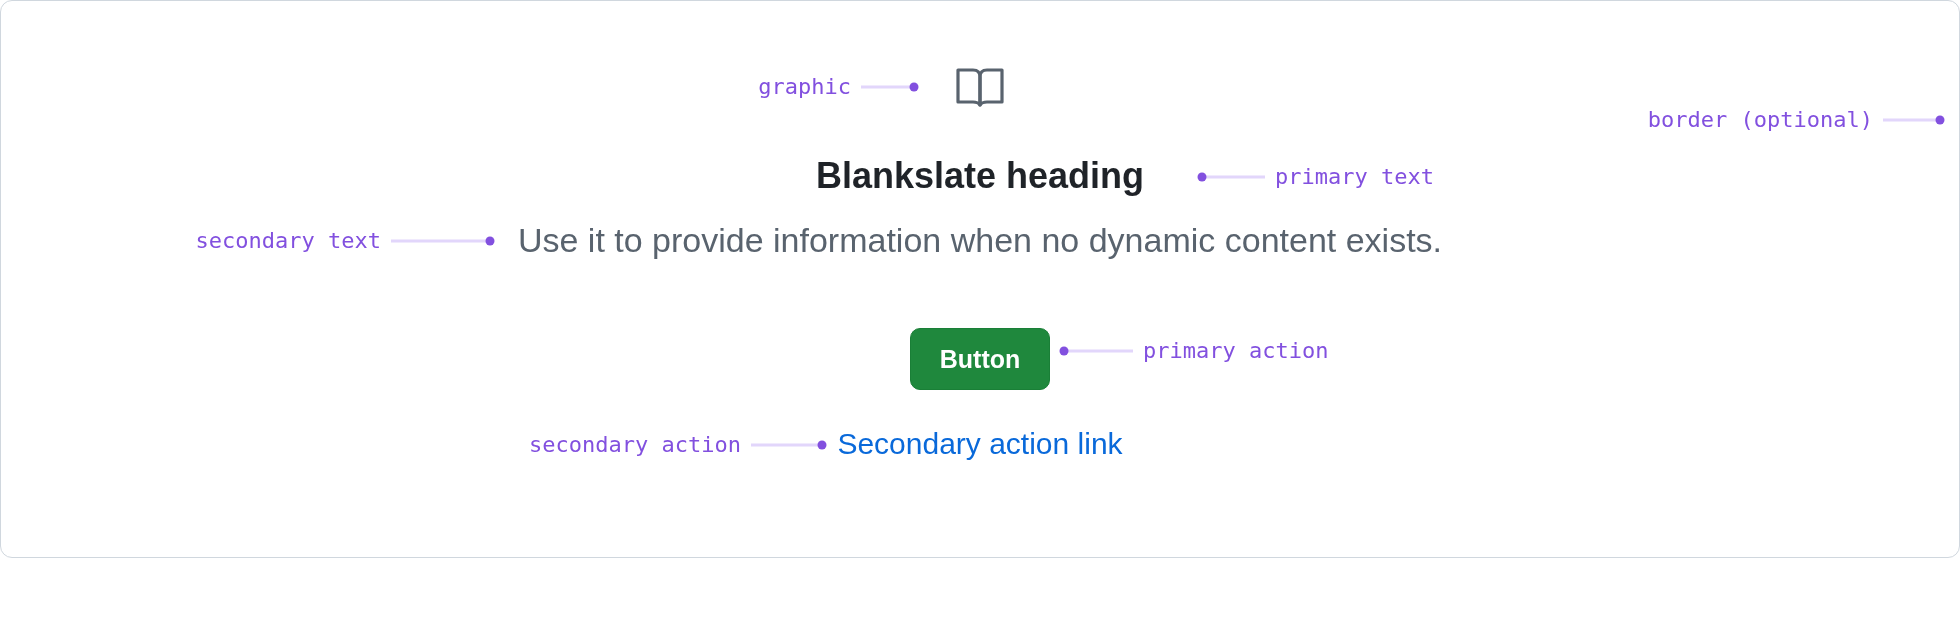  What do you see at coordinates (1760, 120) in the screenshot?
I see `annotation-label: border (optional)` at bounding box center [1760, 120].